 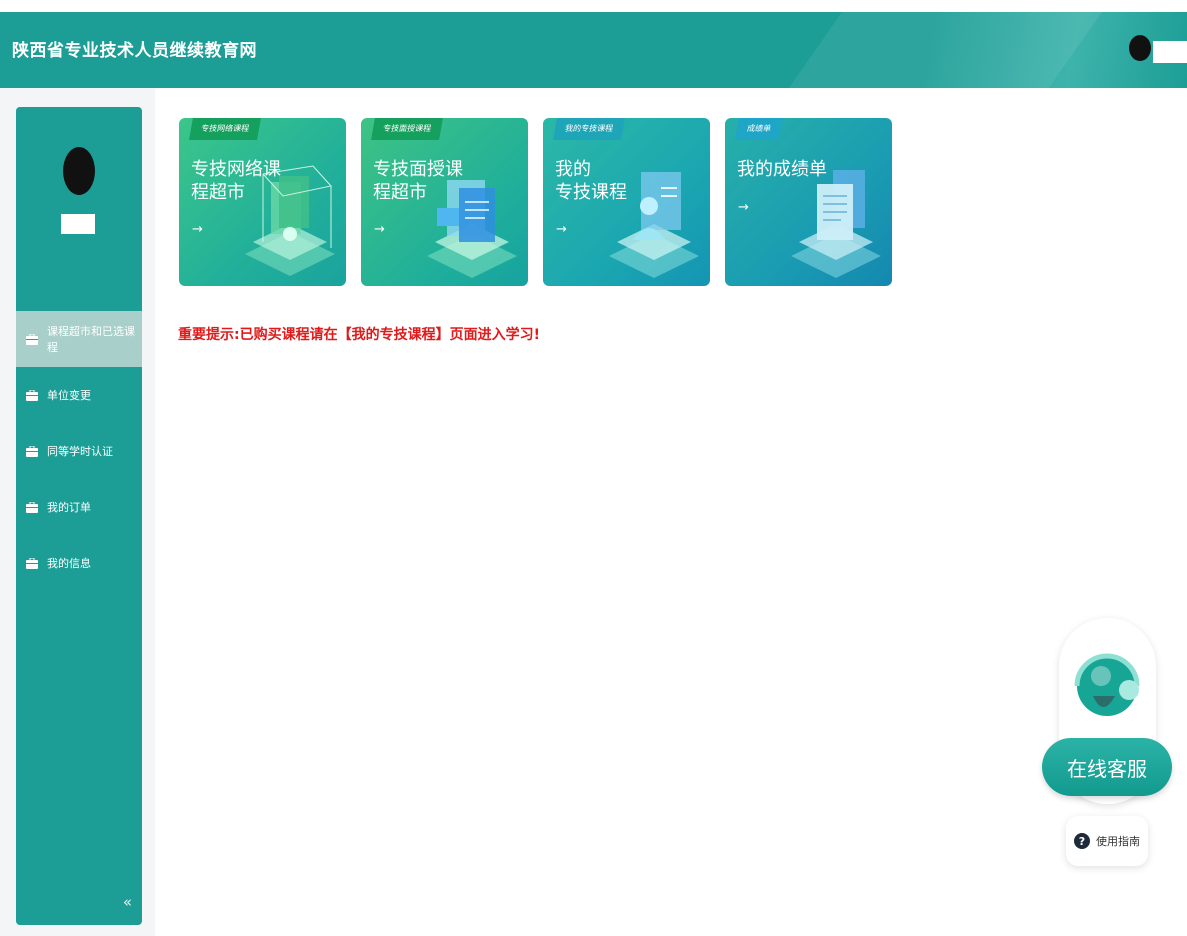 I want to click on sidebar-item-my-orders: 我的订单, so click(x=79, y=507).